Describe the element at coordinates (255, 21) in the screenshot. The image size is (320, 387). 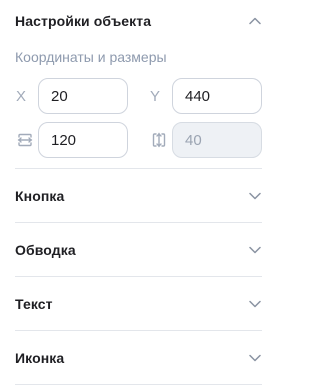
I see `chevron-up-icon` at that location.